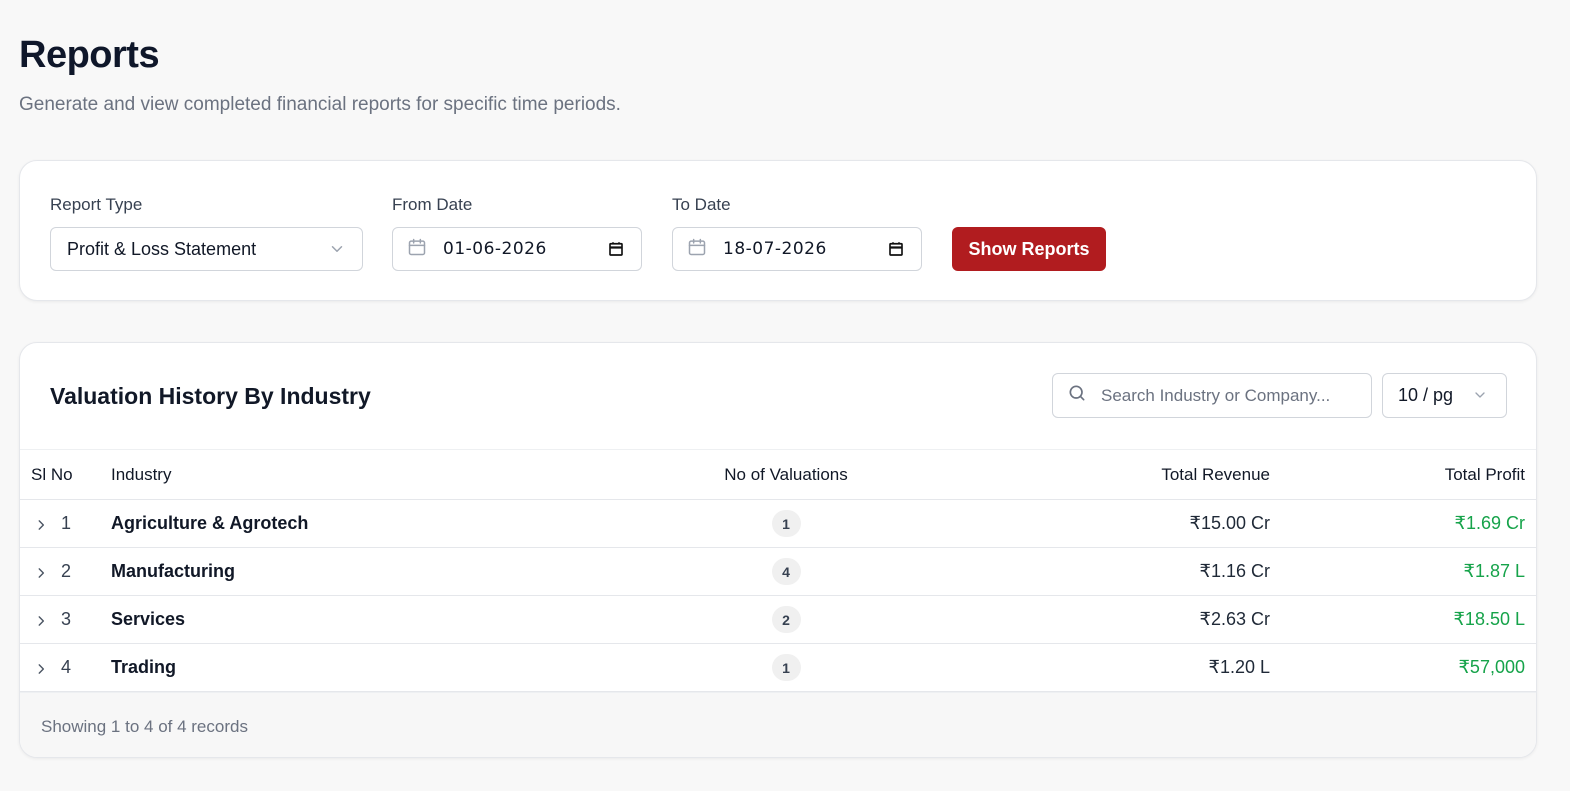 This screenshot has width=1570, height=791. Describe the element at coordinates (52, 474) in the screenshot. I see `col-sl-no: Sl No` at that location.